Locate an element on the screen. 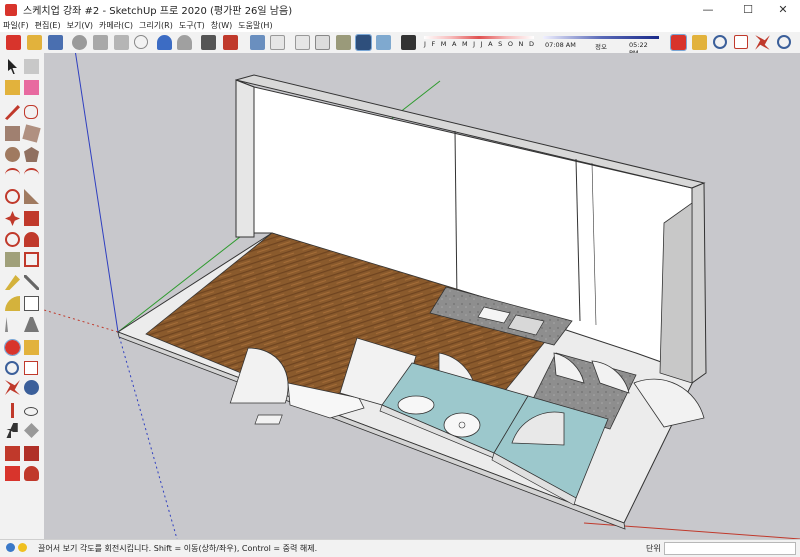  line-icon is located at coordinates (12, 112).